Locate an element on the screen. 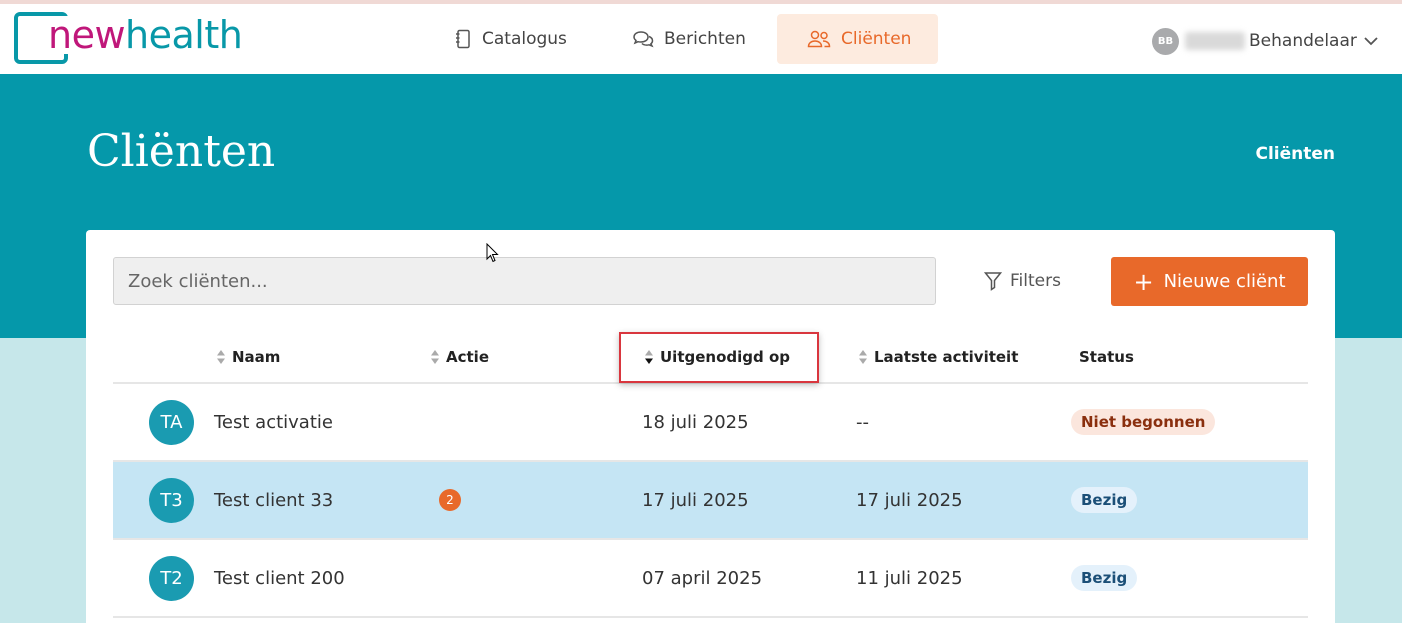  column-label: Naam is located at coordinates (256, 357).